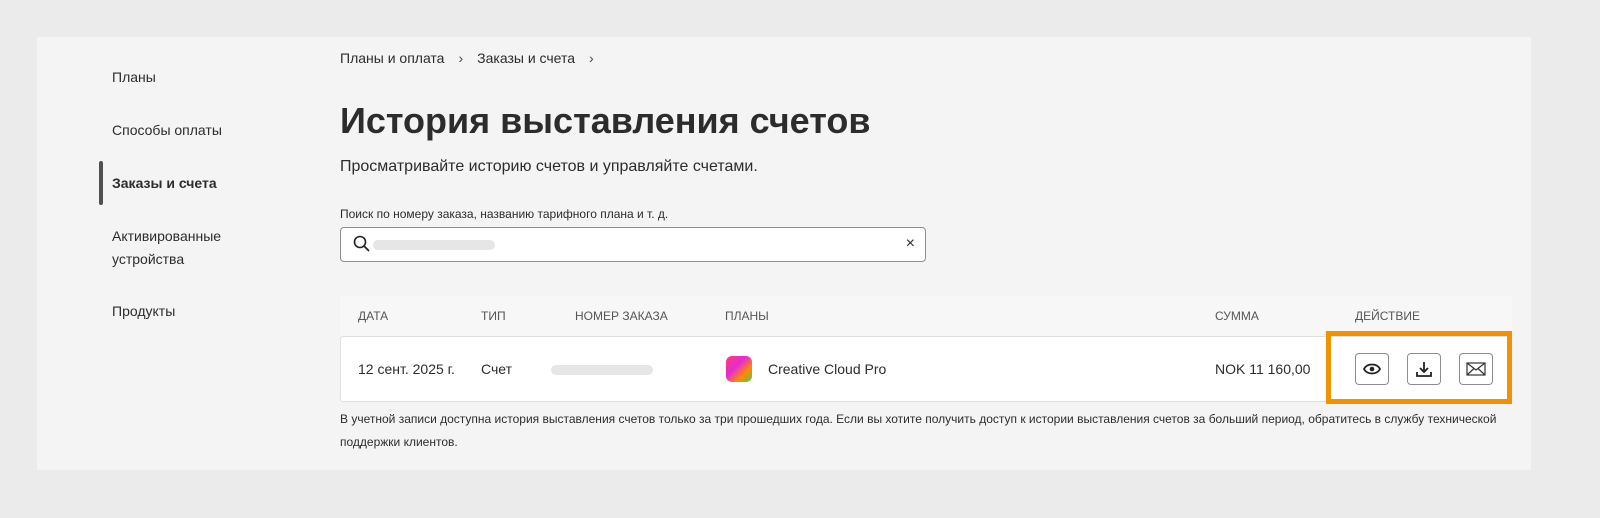 The width and height of the screenshot is (1600, 518). I want to click on search-input: ×, so click(633, 244).